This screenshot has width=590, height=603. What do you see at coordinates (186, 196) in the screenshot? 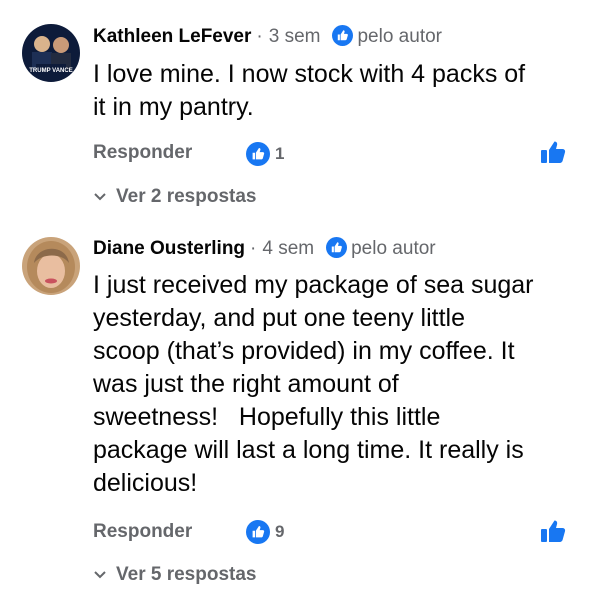
I see `view-replies-label: Ver 2 respostas` at bounding box center [186, 196].